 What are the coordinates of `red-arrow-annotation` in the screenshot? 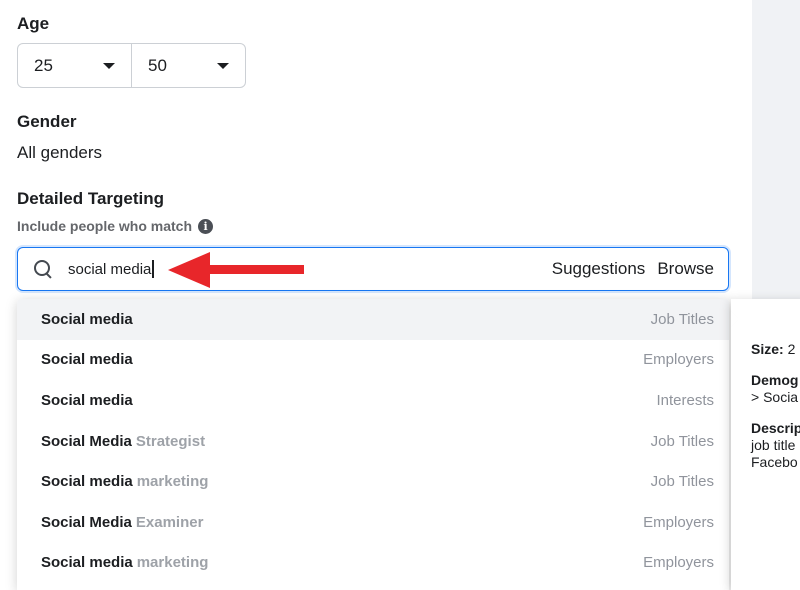 It's located at (236, 270).